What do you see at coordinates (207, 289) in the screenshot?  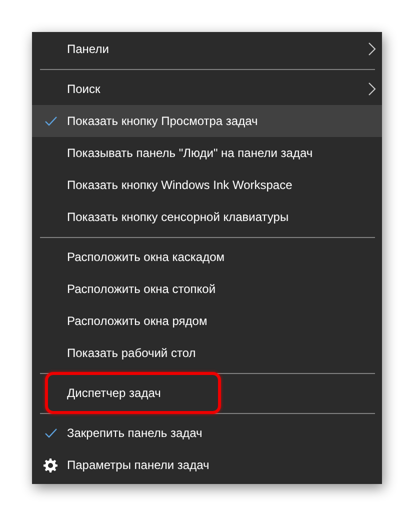 I see `menu-item: Расположить окна стопкой` at bounding box center [207, 289].